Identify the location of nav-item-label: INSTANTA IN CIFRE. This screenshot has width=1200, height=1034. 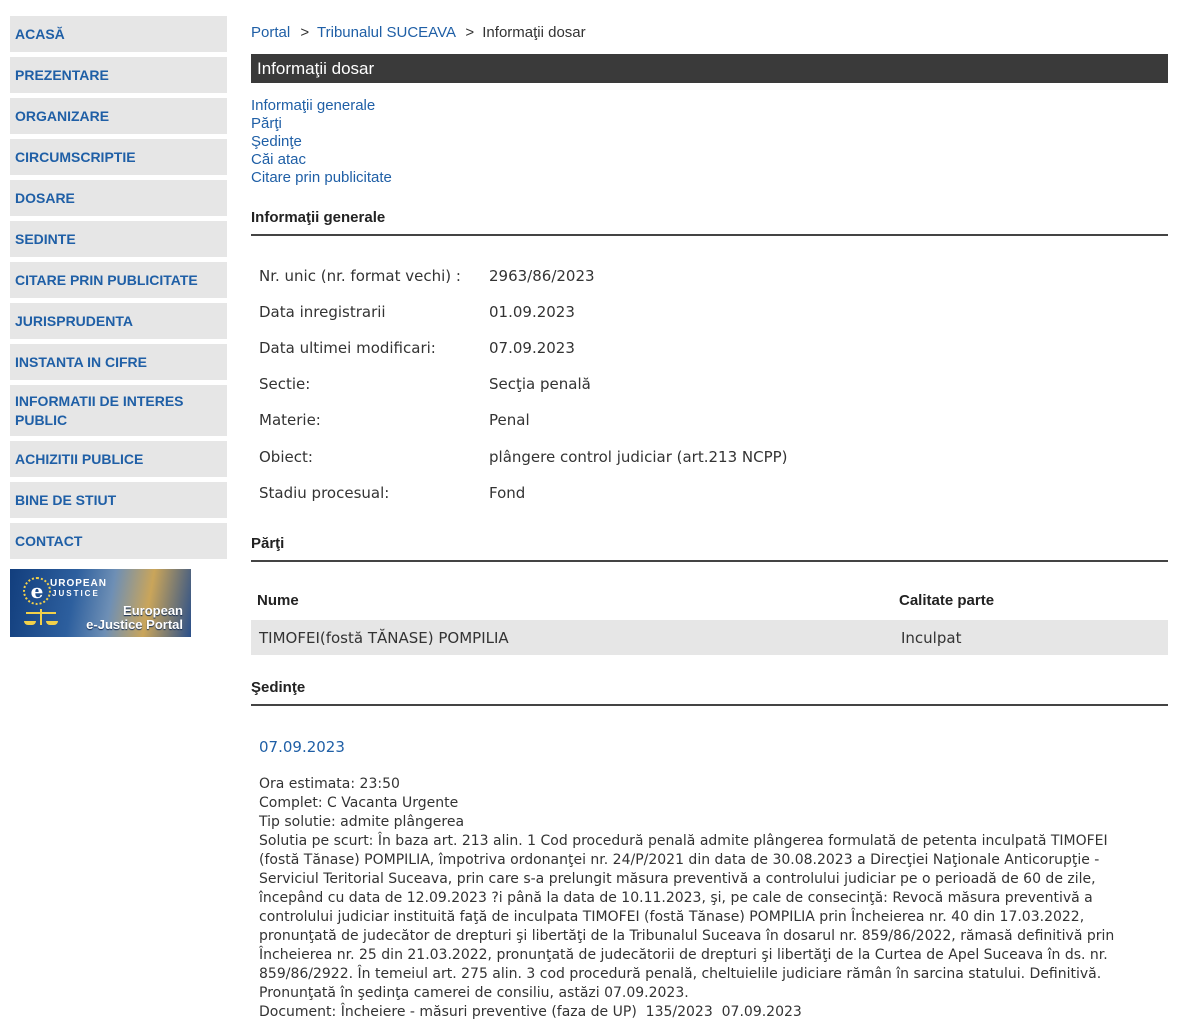
(81, 361).